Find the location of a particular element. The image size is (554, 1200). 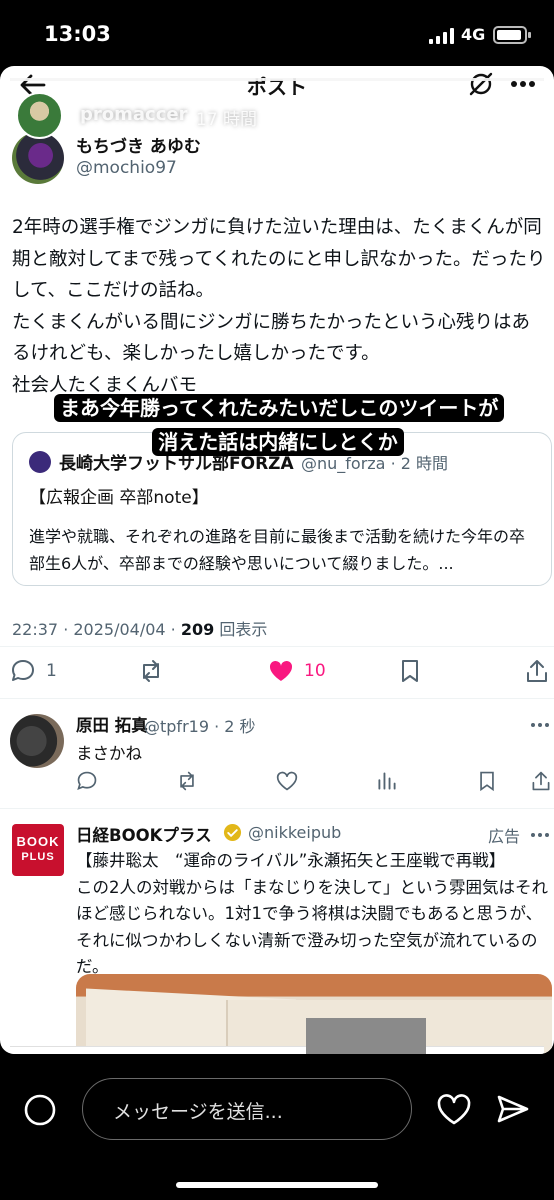

post-meta: 22:37 · 2025/04/04 · 209 回表示 is located at coordinates (139, 628).